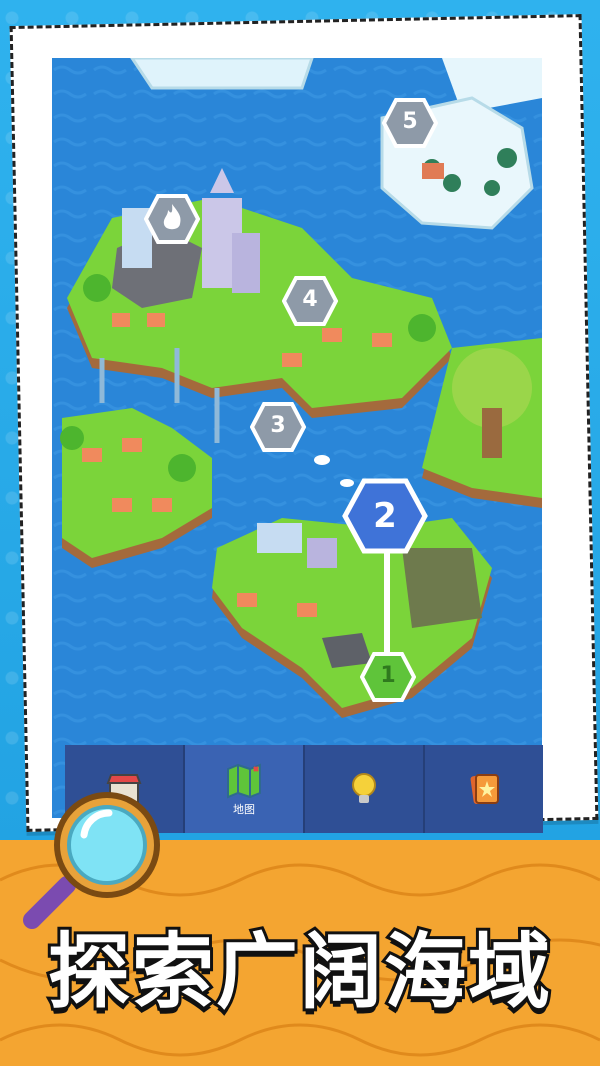 The width and height of the screenshot is (600, 1066). Describe the element at coordinates (299, 972) in the screenshot. I see `slogan-banner: 探索广阔海域` at that location.